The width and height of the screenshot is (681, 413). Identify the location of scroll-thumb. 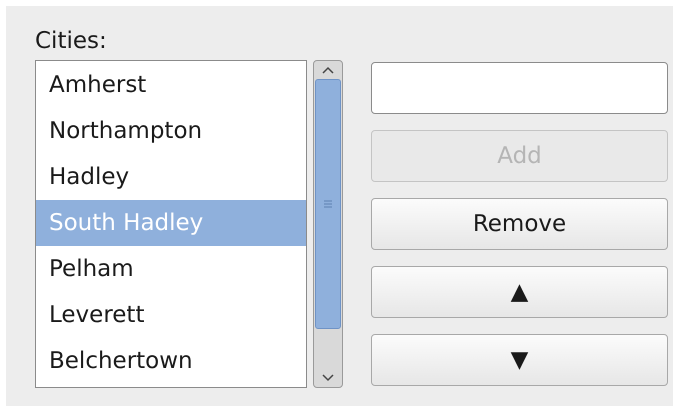
(328, 204).